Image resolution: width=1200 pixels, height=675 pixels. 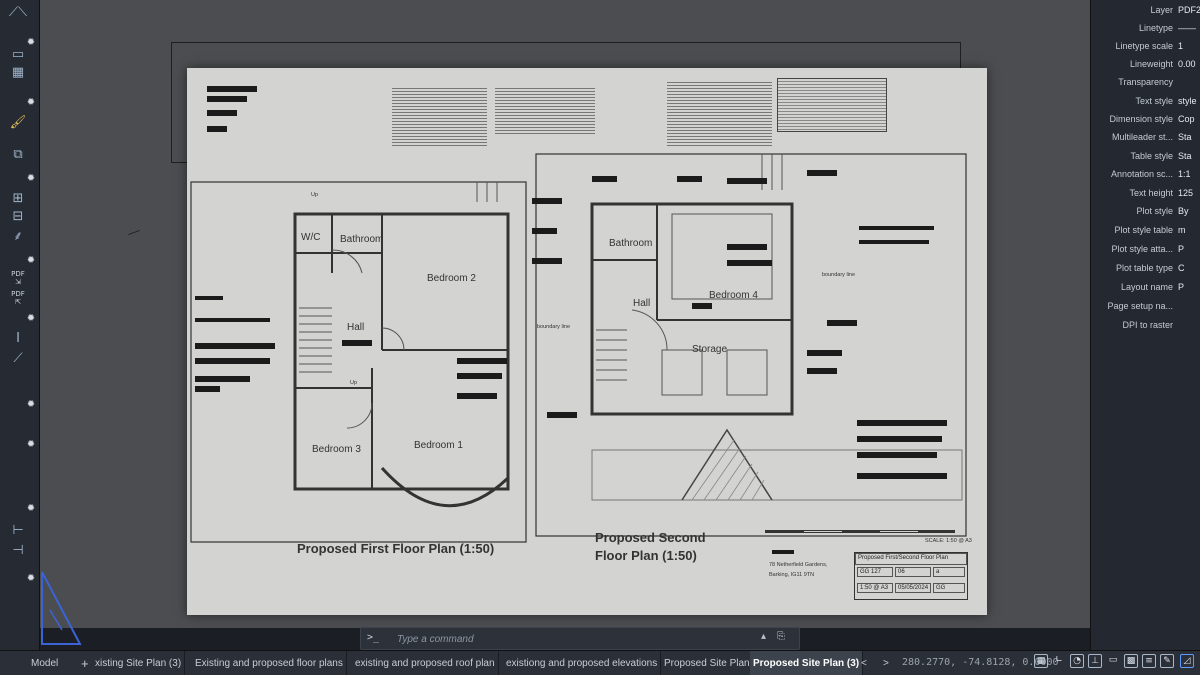 What do you see at coordinates (792, 575) in the screenshot?
I see `site-address-line-2: Barking, IG11 9TN` at bounding box center [792, 575].